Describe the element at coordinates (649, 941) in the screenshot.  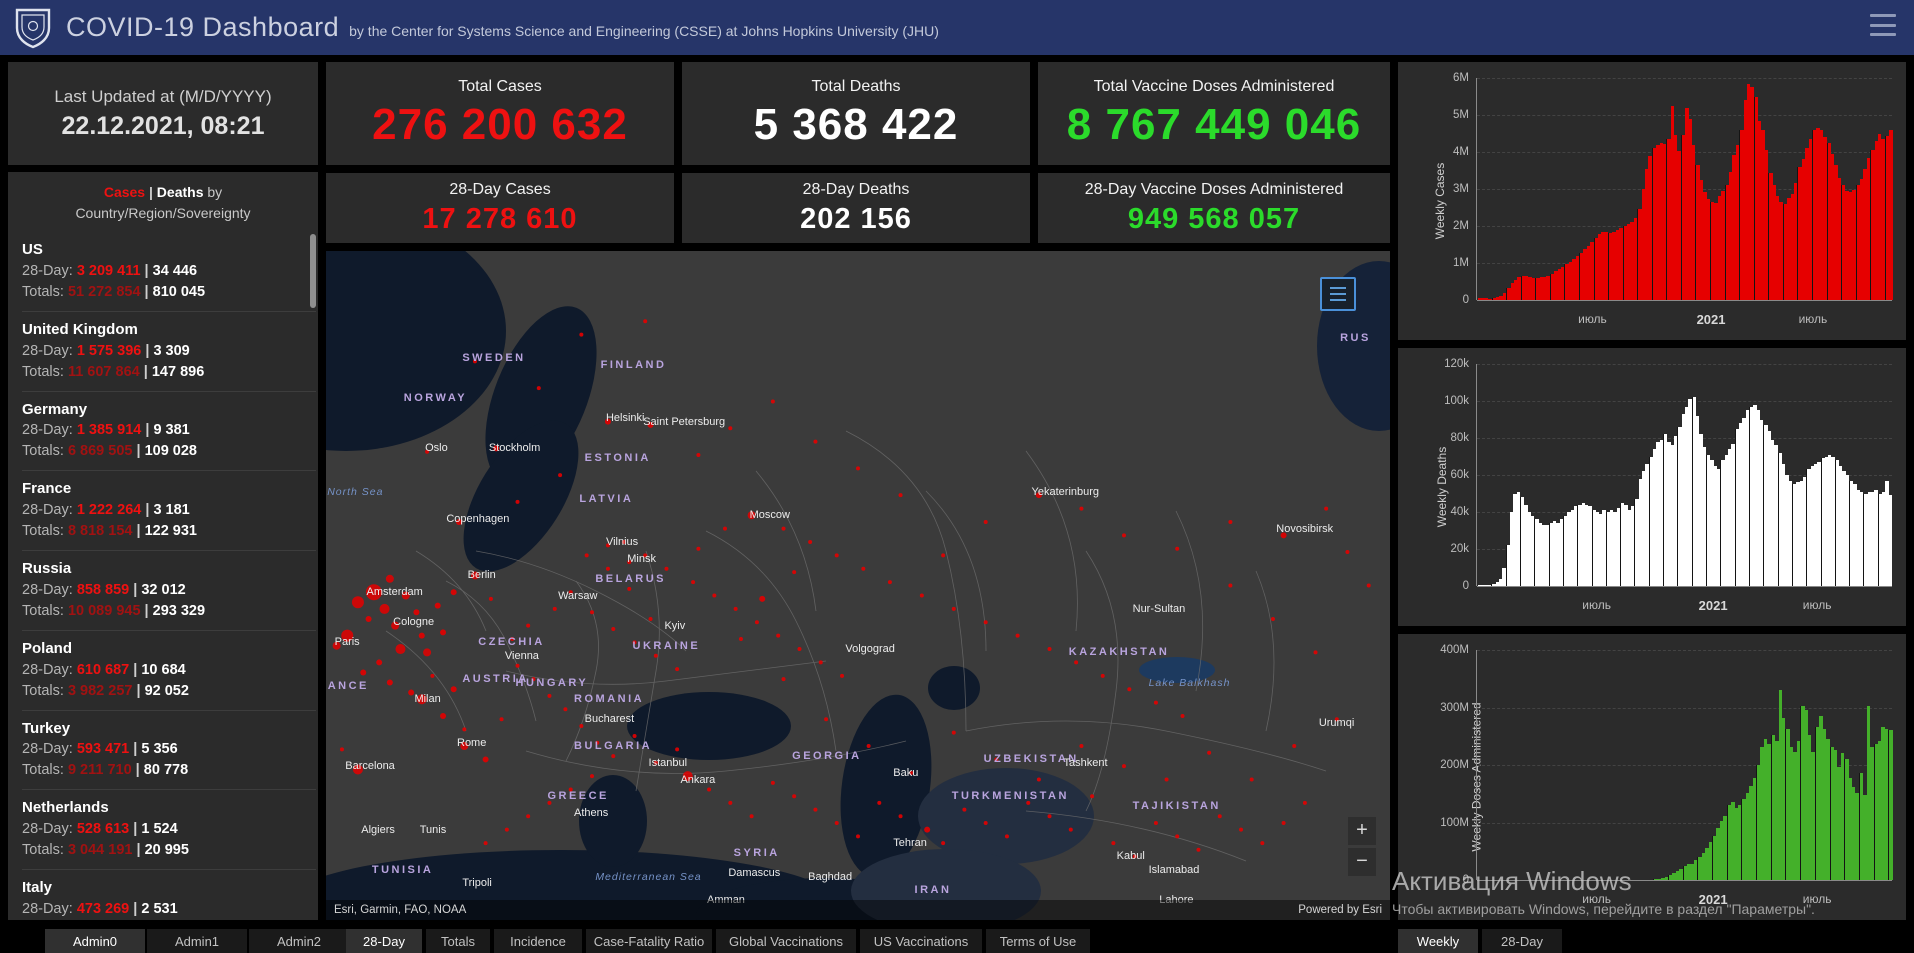
I see `tab-case-fatality-ratio: Case-Fatality Ratio` at that location.